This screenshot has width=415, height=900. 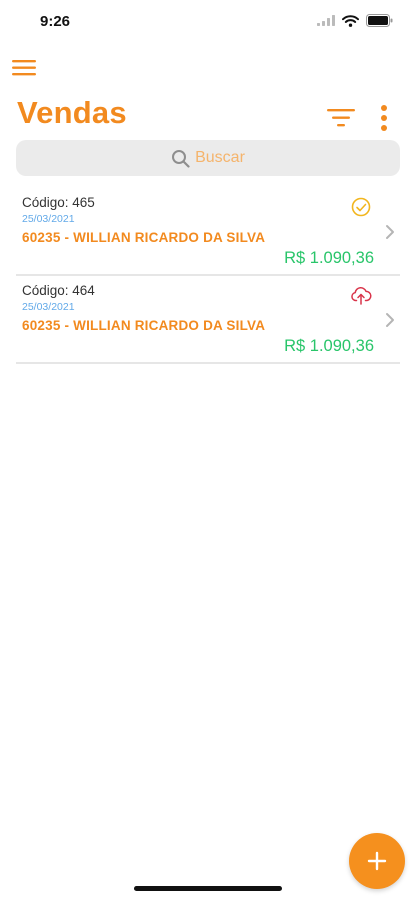 I want to click on search-bar: Buscar, so click(x=208, y=158).